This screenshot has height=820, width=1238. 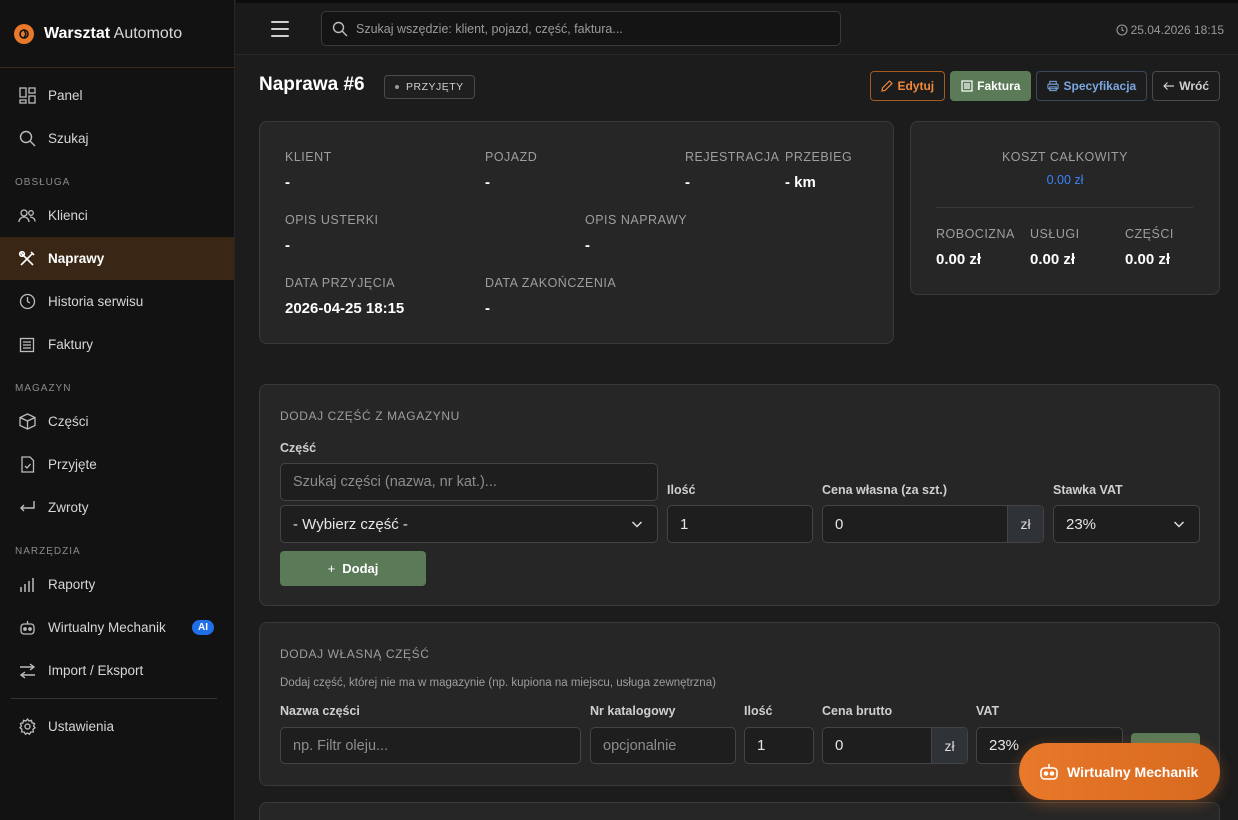 What do you see at coordinates (1025, 524) in the screenshot?
I see `currency-addon: zł` at bounding box center [1025, 524].